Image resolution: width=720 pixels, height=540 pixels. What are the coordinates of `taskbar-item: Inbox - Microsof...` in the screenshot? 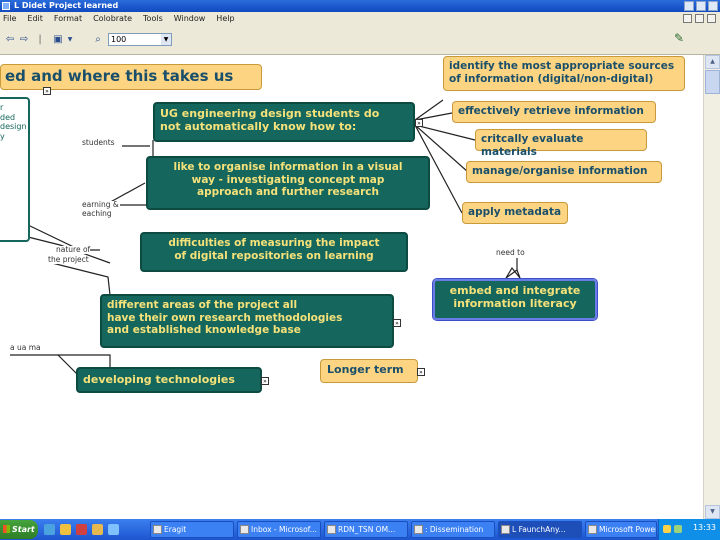 It's located at (279, 529).